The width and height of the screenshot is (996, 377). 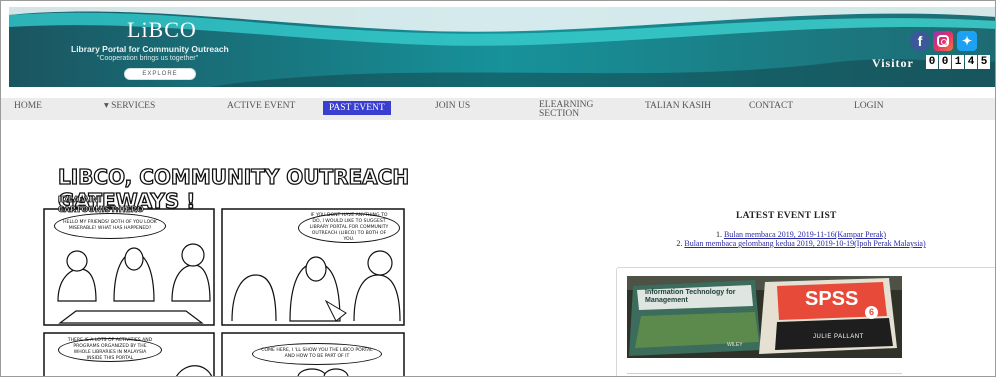 What do you see at coordinates (771, 106) in the screenshot?
I see `nav-contact: CONTACT` at bounding box center [771, 106].